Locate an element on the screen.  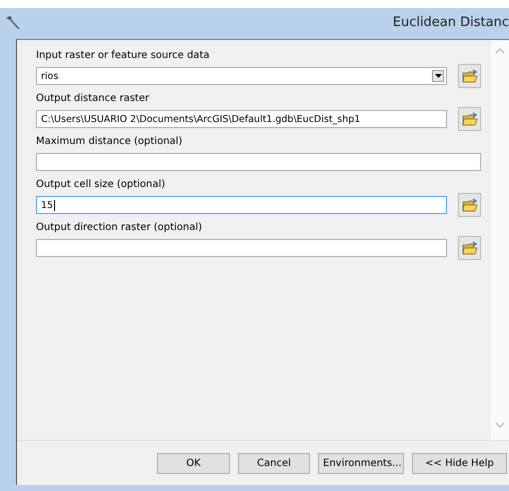
hammer-icon is located at coordinates (13, 23).